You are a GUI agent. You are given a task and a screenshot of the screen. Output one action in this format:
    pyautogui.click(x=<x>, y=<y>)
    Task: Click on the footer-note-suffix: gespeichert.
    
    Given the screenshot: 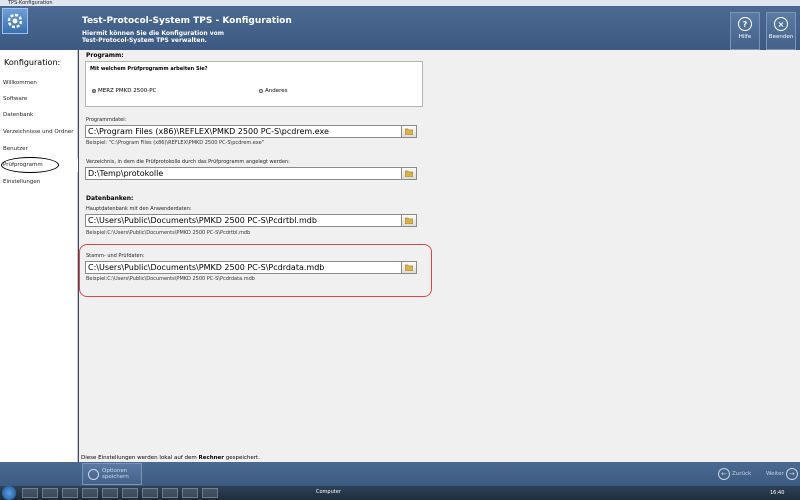 What is the action you would take?
    pyautogui.click(x=241, y=458)
    